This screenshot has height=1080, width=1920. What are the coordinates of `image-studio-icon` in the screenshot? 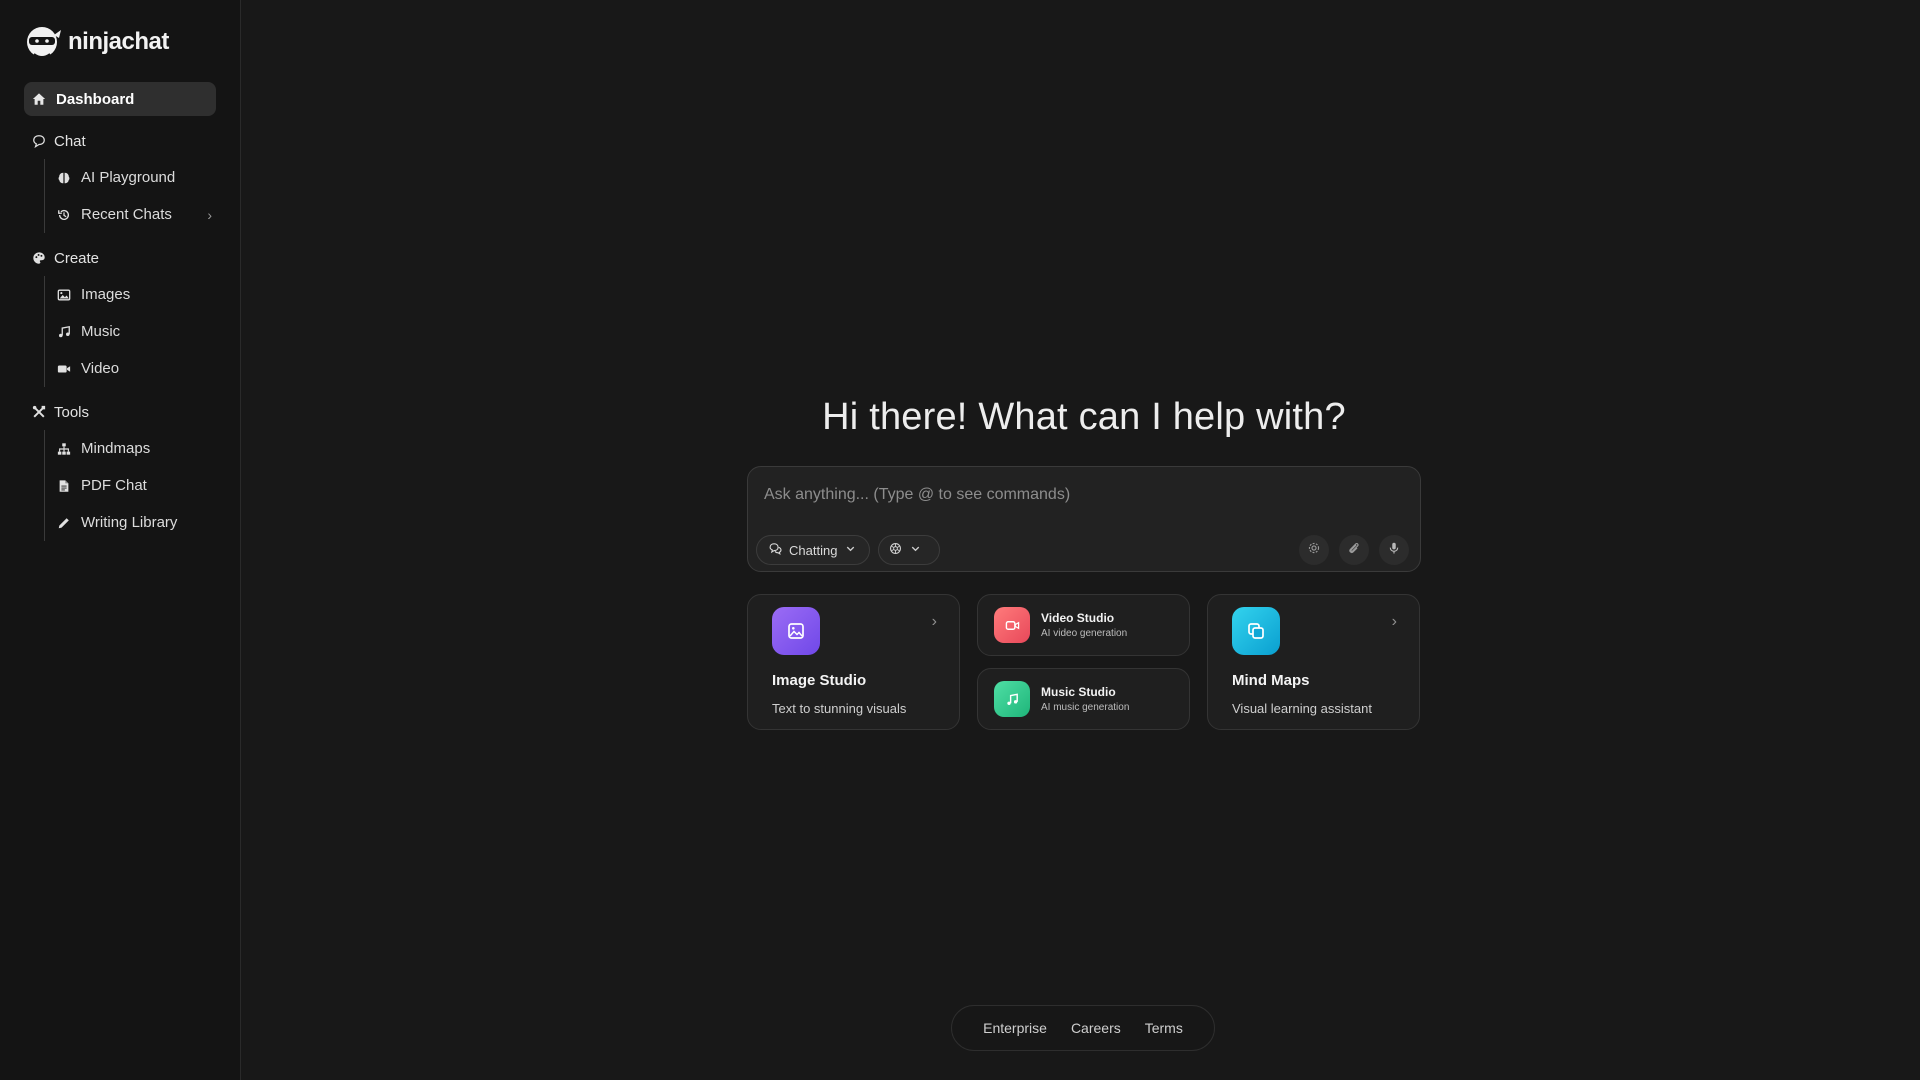 It's located at (796, 631).